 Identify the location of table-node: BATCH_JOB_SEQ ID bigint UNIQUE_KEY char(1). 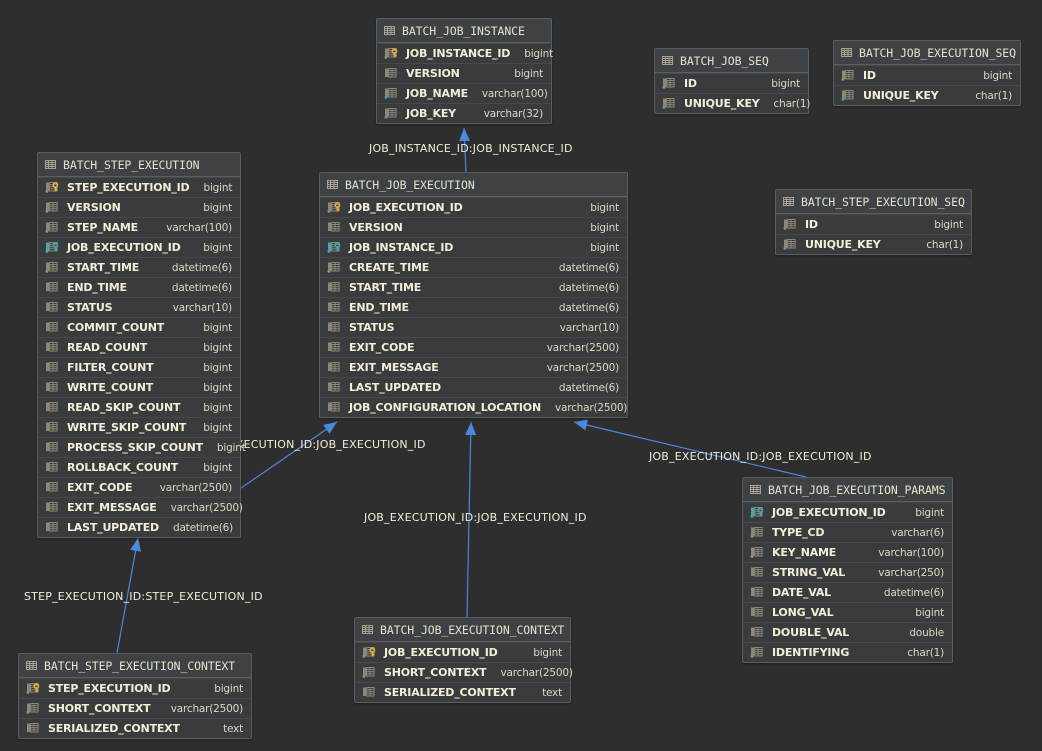
(732, 81).